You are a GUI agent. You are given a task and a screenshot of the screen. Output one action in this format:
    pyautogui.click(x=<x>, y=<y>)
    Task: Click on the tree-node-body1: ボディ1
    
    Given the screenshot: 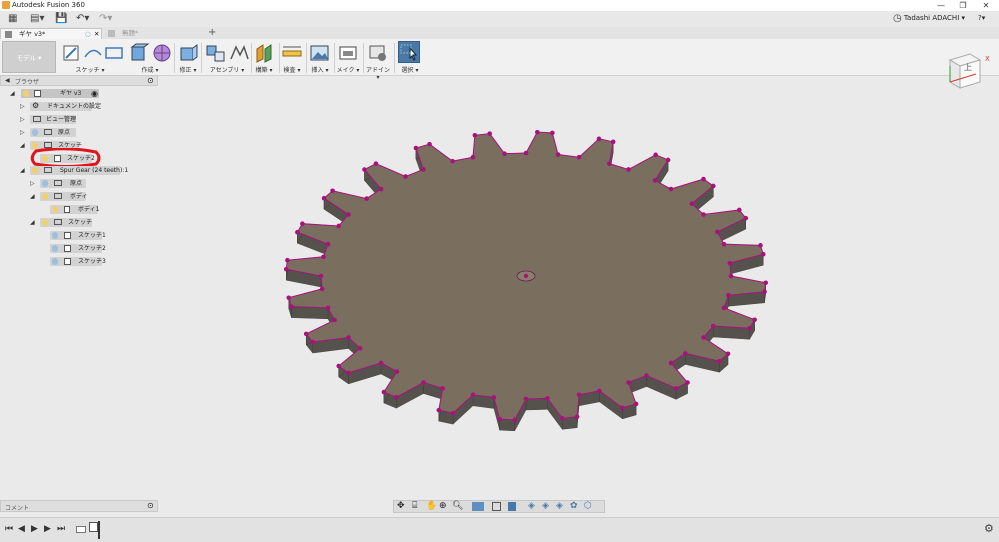 What is the action you would take?
    pyautogui.click(x=80, y=209)
    